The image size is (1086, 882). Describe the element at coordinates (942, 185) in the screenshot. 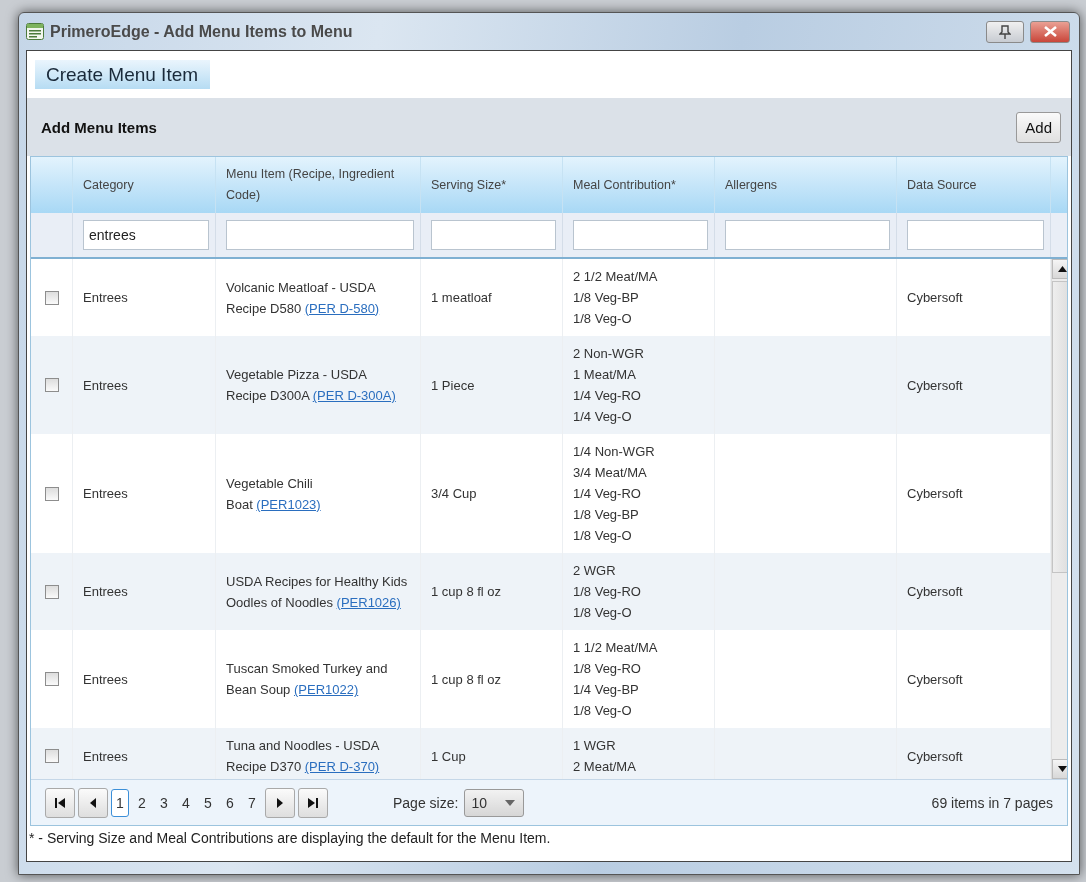

I see `column-header: Data Source` at that location.